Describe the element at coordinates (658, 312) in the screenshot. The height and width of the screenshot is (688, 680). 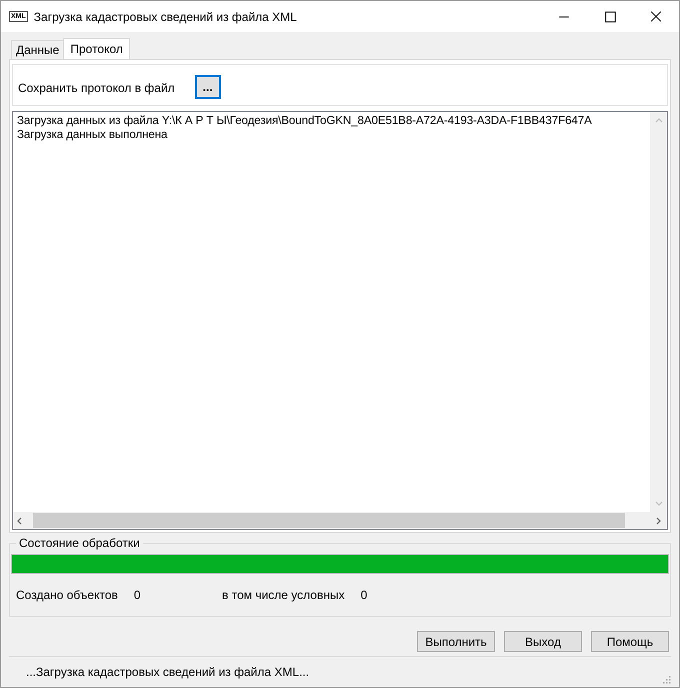
I see `vertical-scrollbar` at that location.